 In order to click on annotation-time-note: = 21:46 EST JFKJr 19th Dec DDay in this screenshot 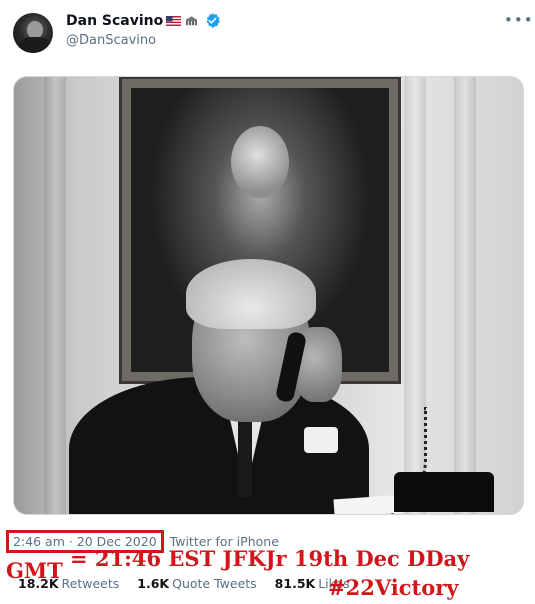, I will do `click(270, 558)`.